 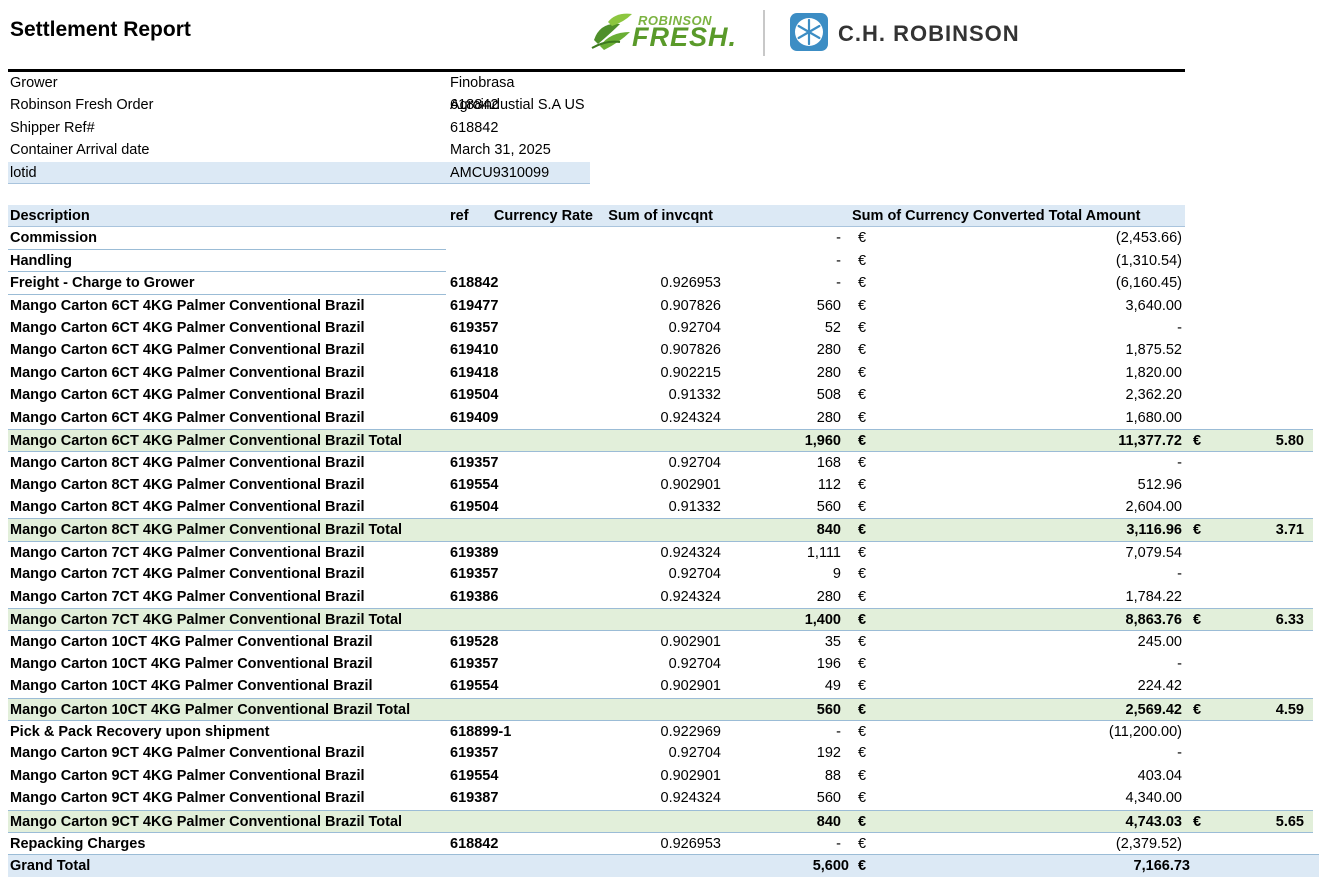 I want to click on cell-qty: 112, so click(x=829, y=484).